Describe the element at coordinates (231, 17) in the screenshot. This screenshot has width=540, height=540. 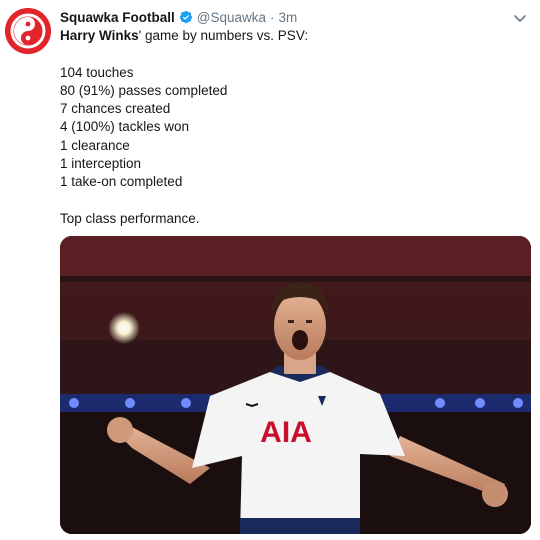
I see `author-handle: @Squawka` at that location.